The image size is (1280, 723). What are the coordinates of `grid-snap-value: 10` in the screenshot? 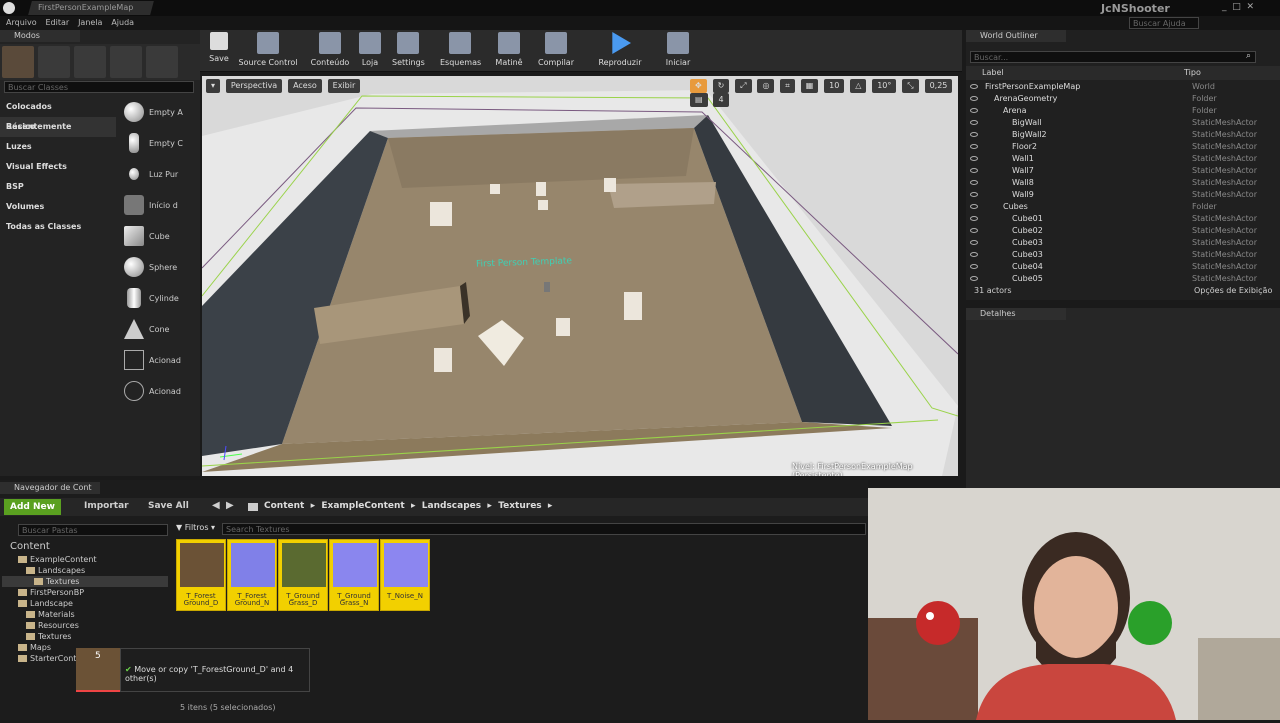 It's located at (834, 86).